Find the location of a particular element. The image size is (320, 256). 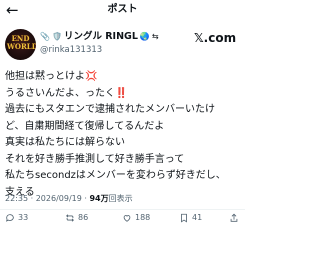

bookmark-icon is located at coordinates (184, 218).